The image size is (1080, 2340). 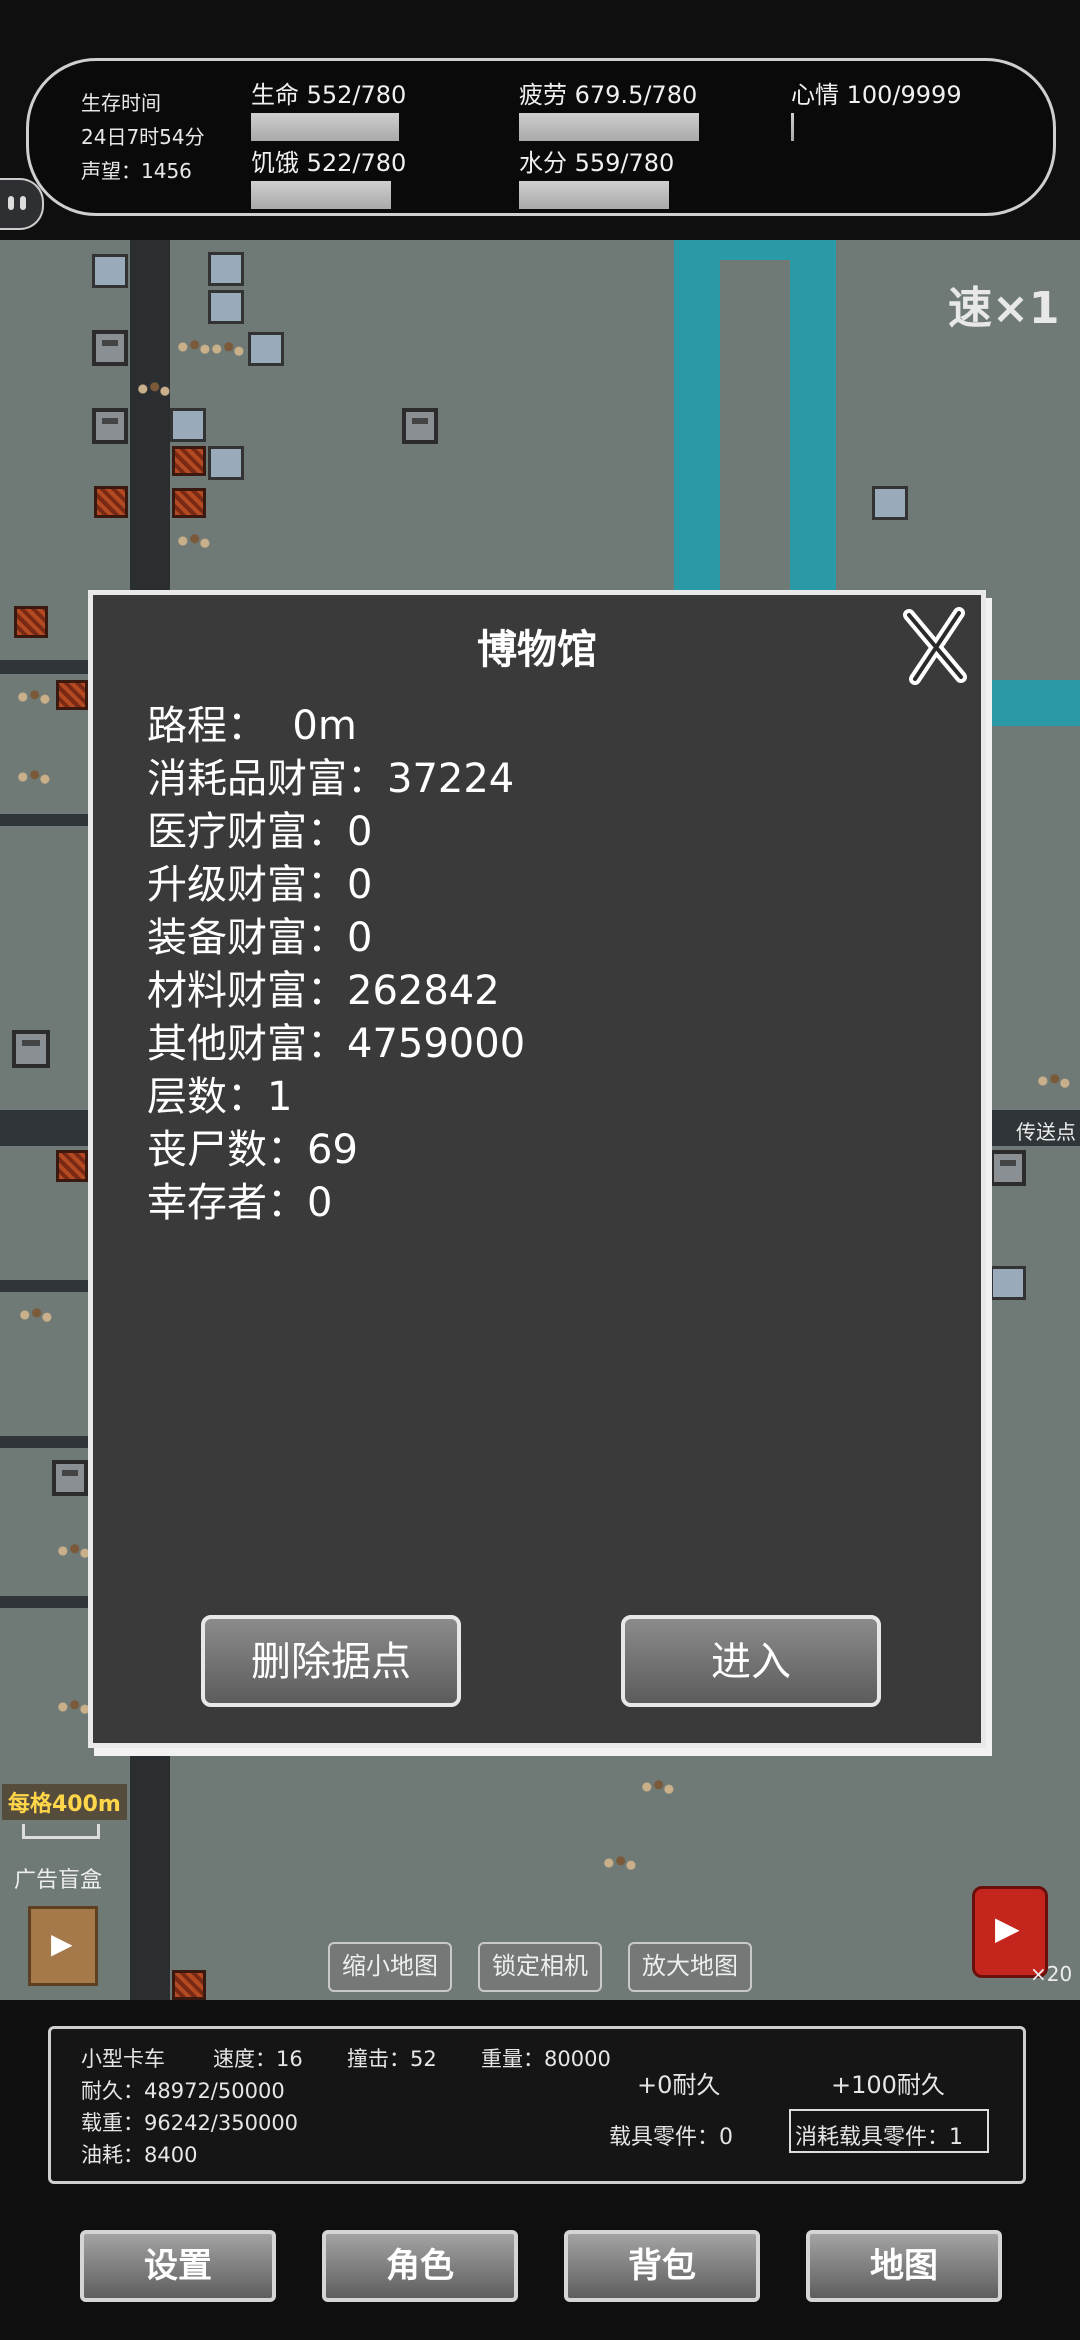 What do you see at coordinates (390, 1967) in the screenshot?
I see `zoom-out-button: 缩小地图` at bounding box center [390, 1967].